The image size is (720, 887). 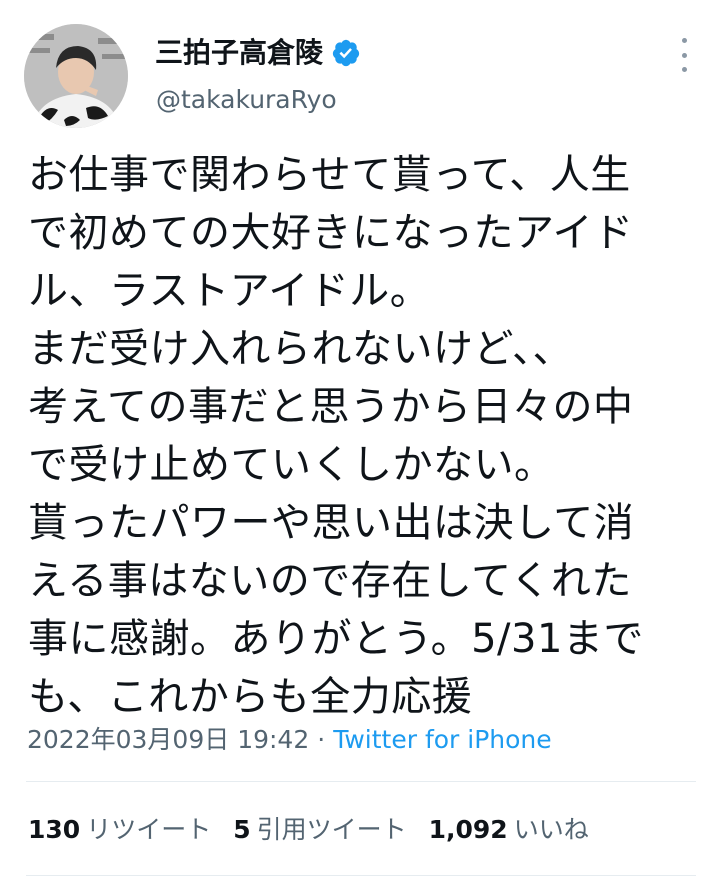 I want to click on tweet-line: まだ受け入れられないけど、、, so click(x=300, y=349).